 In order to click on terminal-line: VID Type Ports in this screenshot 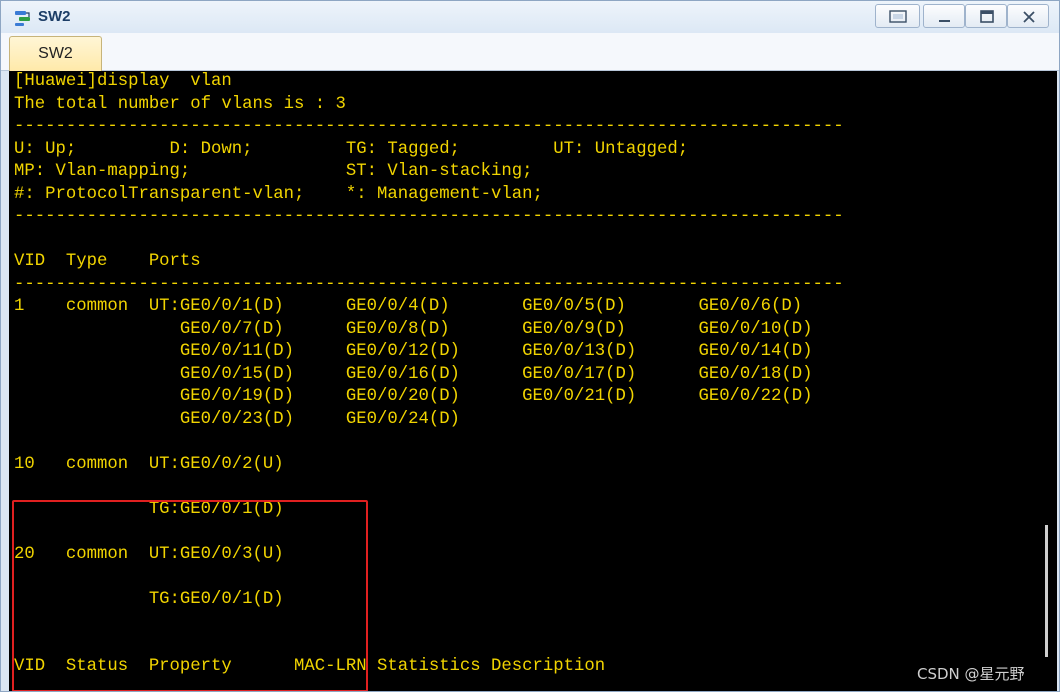, I will do `click(107, 261)`.